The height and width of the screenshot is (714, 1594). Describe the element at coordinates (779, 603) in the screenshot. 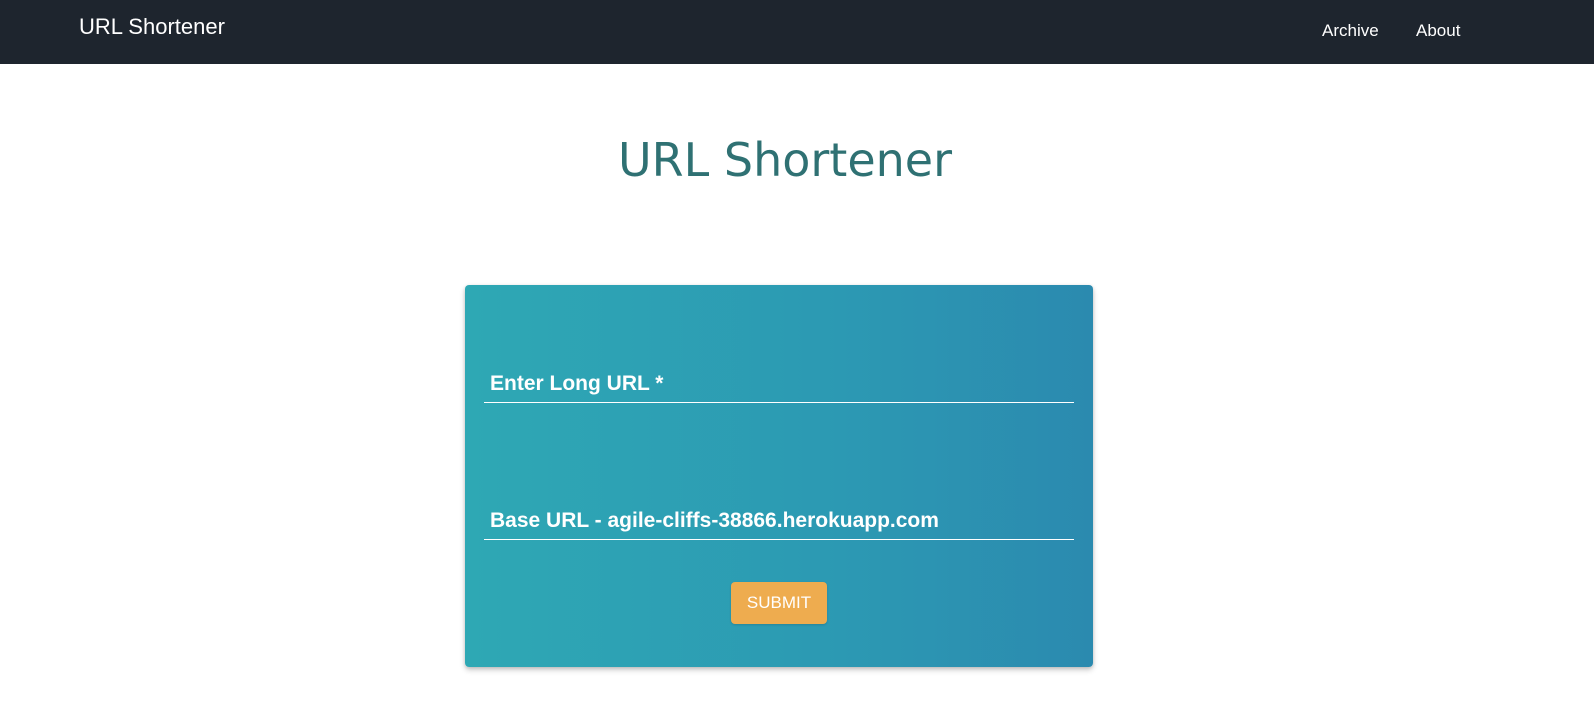

I see `submit-button: SUBMIT` at that location.